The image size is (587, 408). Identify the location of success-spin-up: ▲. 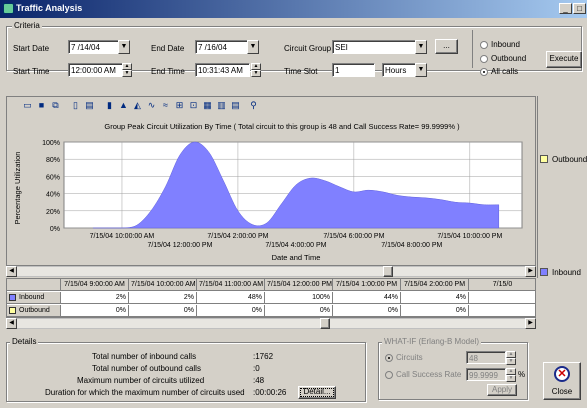
(511, 371).